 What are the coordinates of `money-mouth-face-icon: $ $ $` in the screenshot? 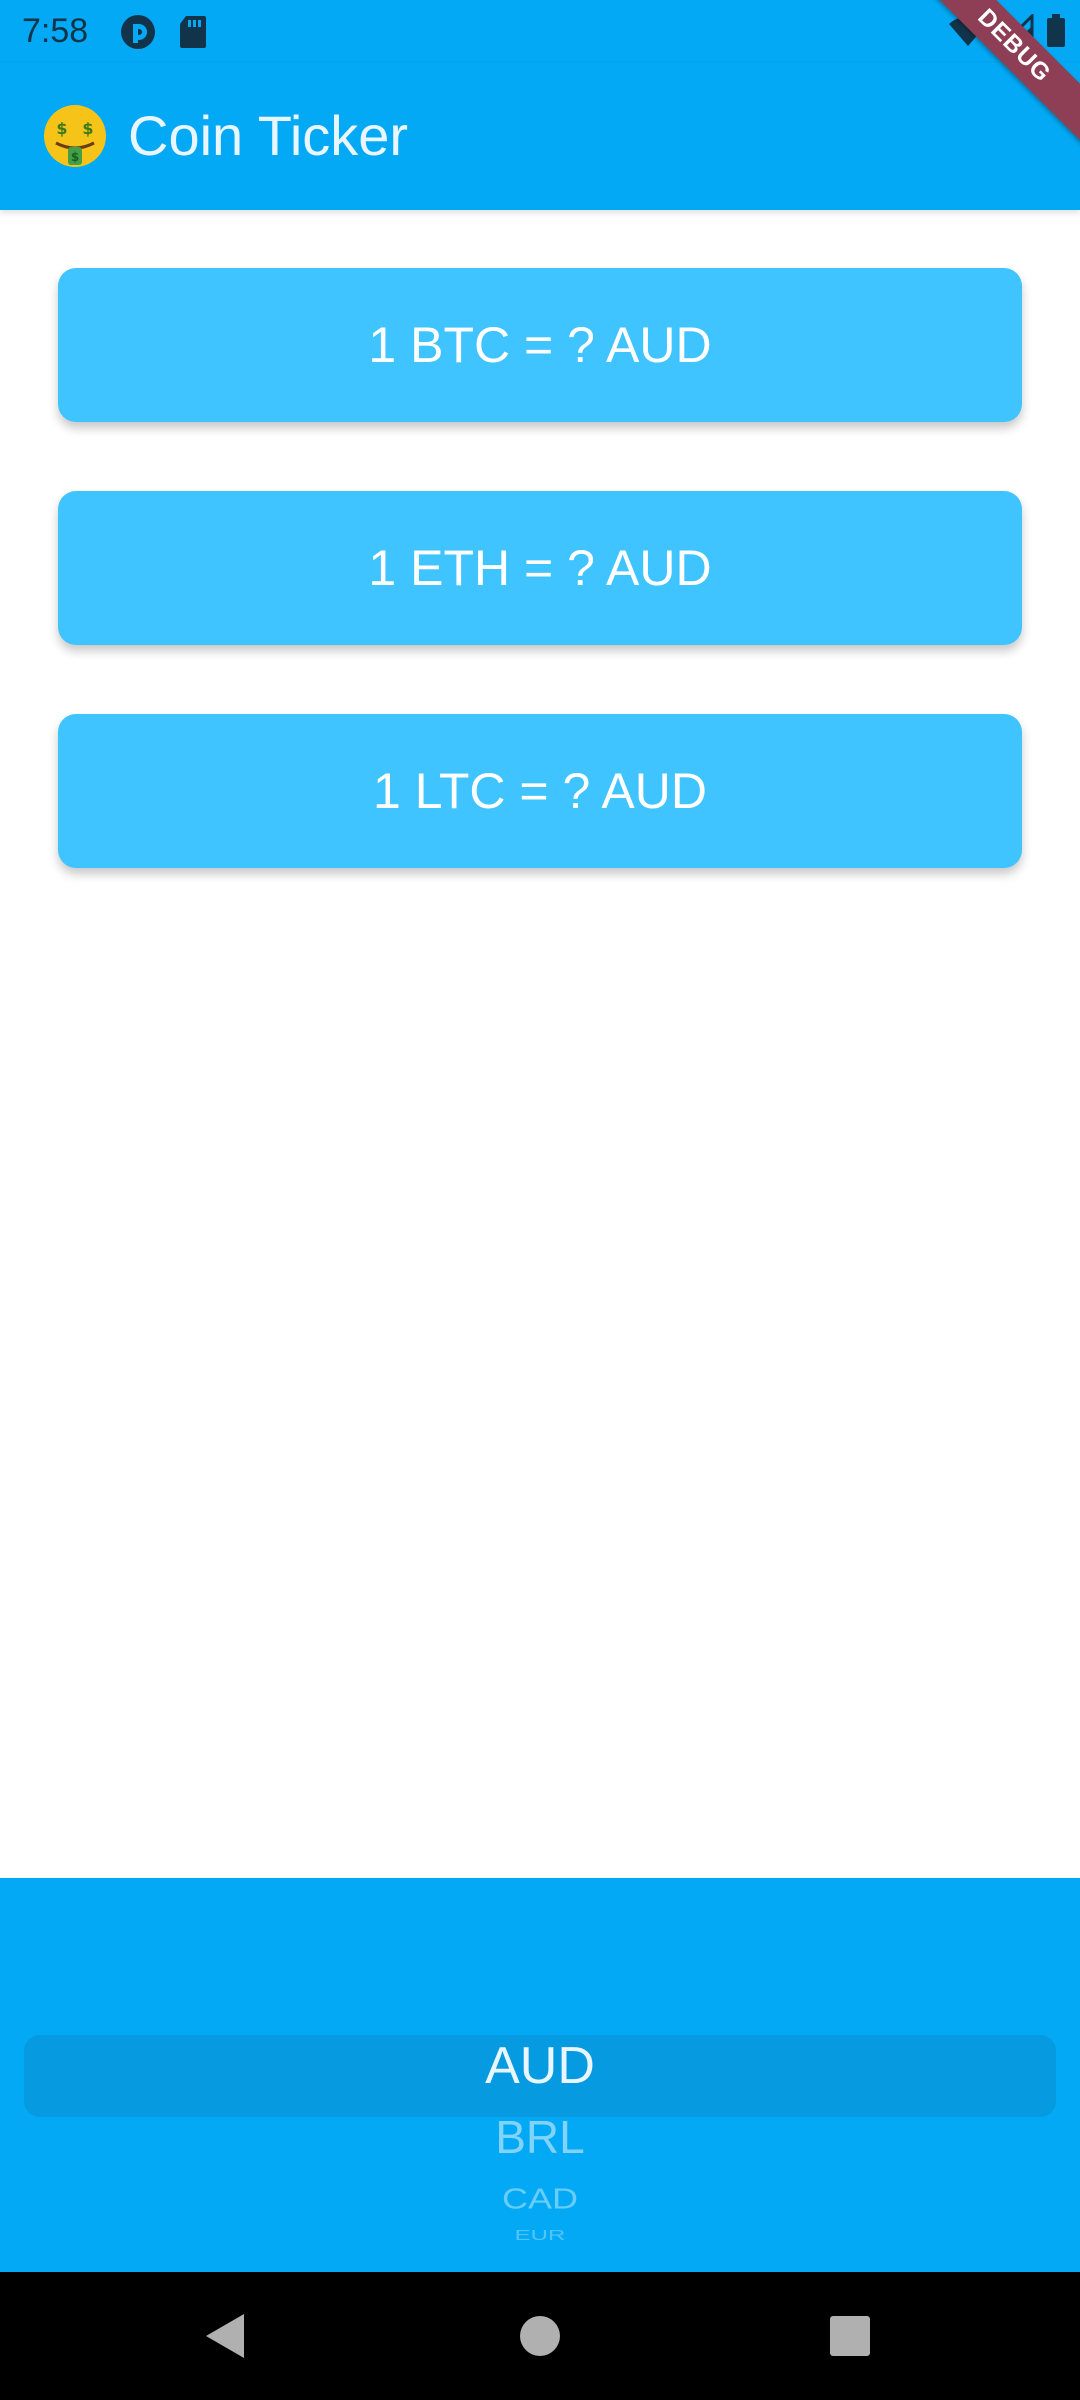 It's located at (75, 136).